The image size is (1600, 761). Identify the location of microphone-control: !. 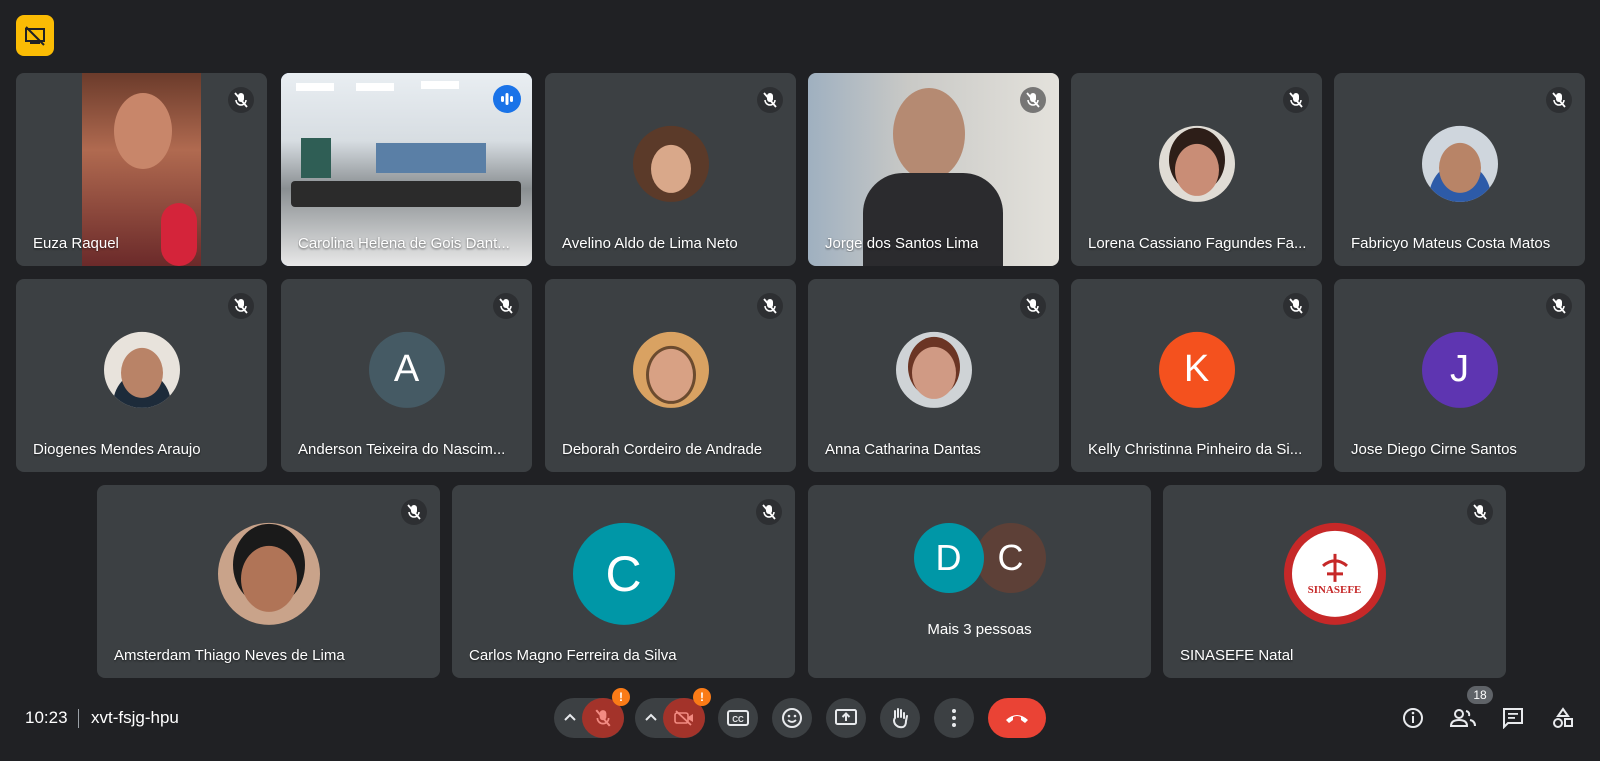
(592, 713).